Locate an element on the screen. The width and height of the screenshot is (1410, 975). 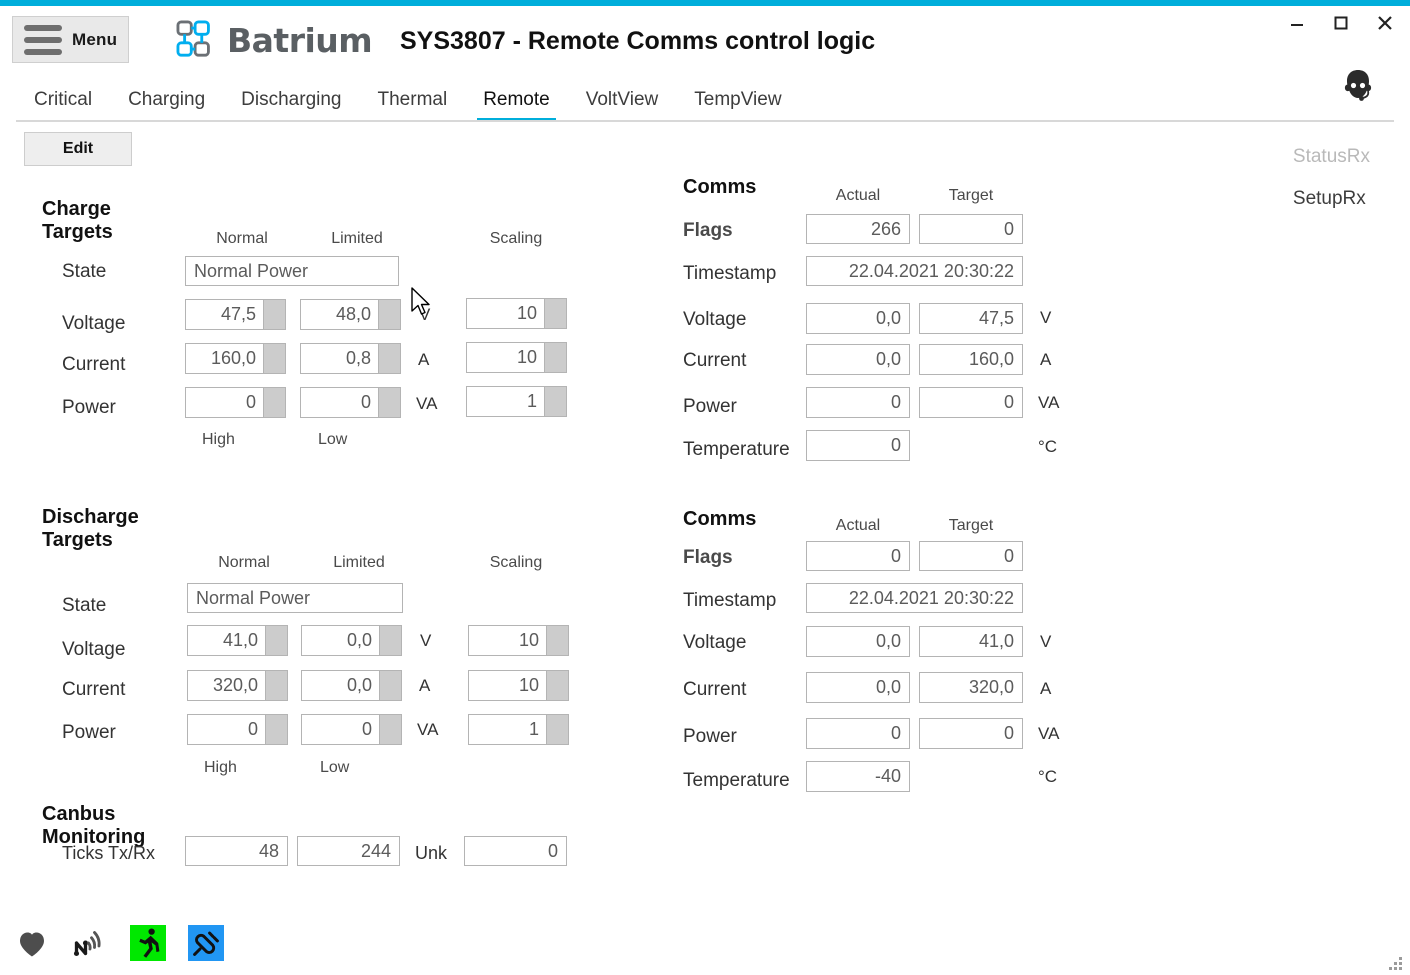
discharge-power-scaling-input: 1 is located at coordinates (518, 729).